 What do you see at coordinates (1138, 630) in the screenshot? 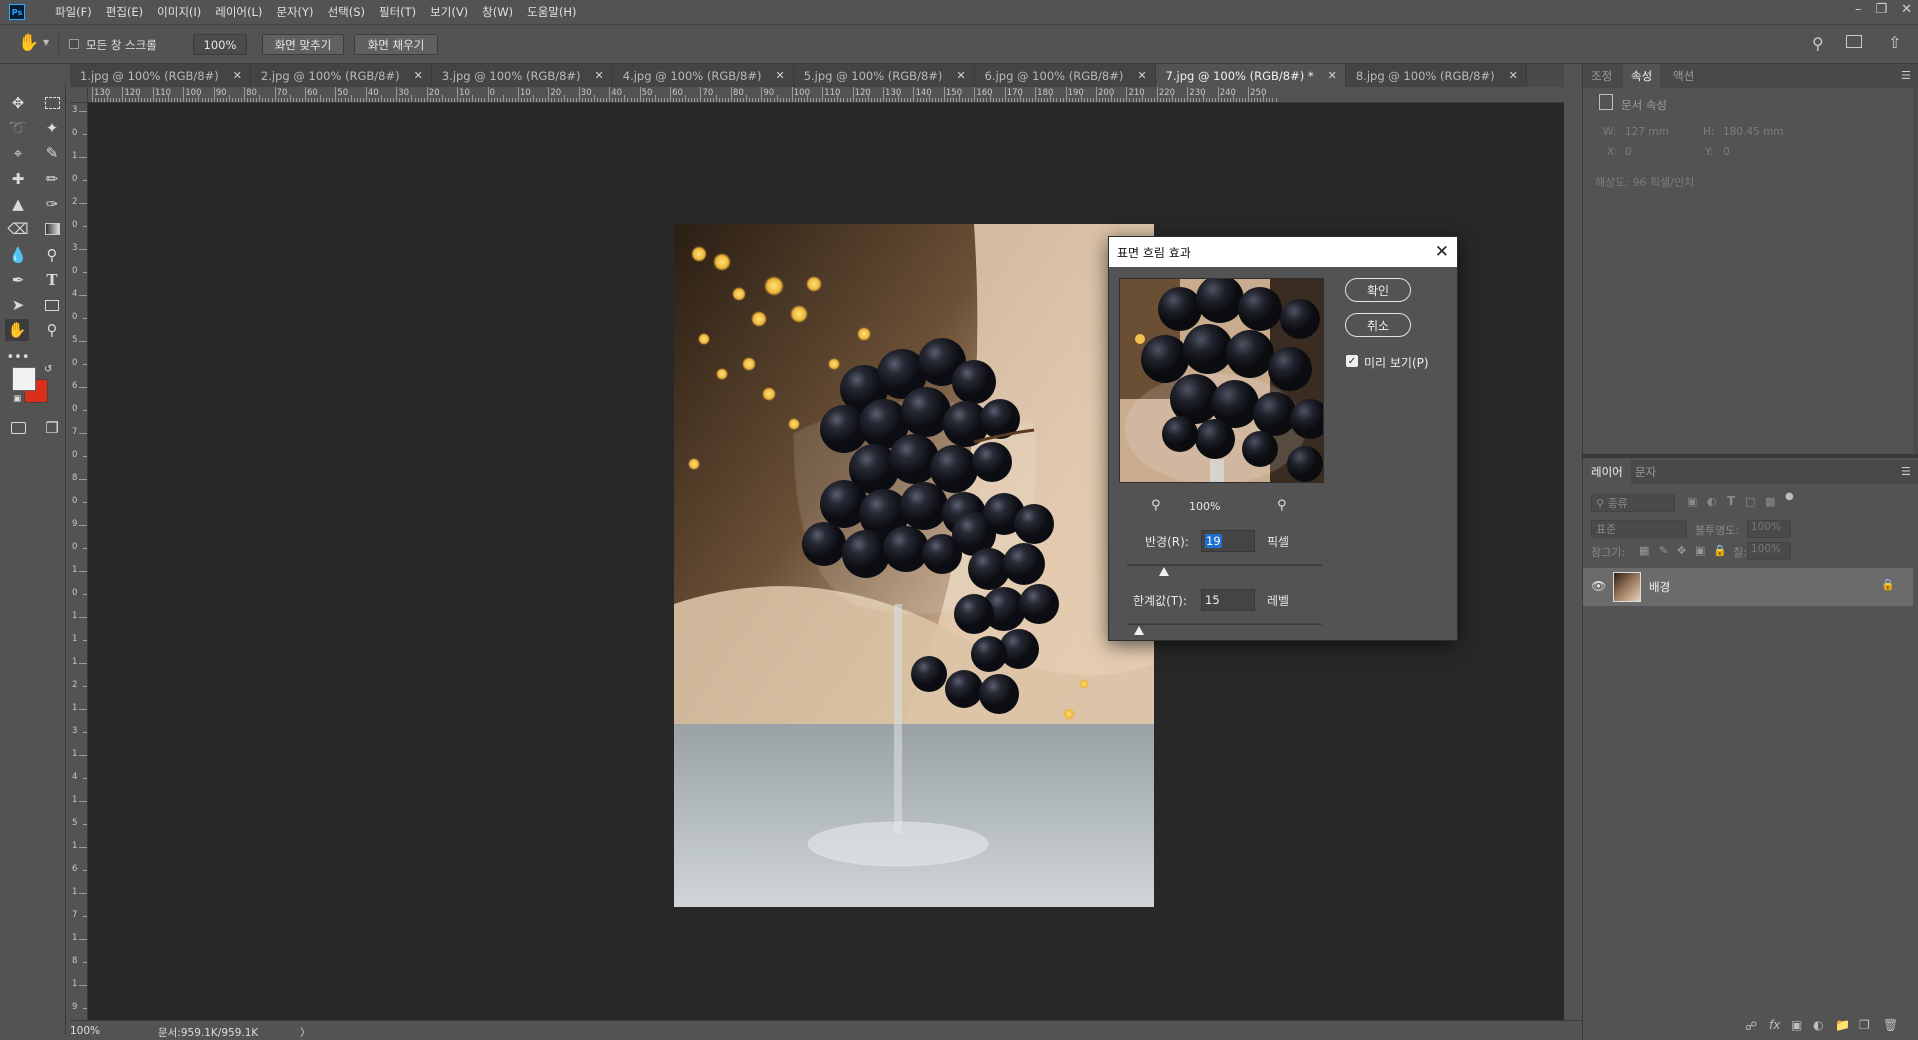
I see `threshold-slider-thumb` at bounding box center [1138, 630].